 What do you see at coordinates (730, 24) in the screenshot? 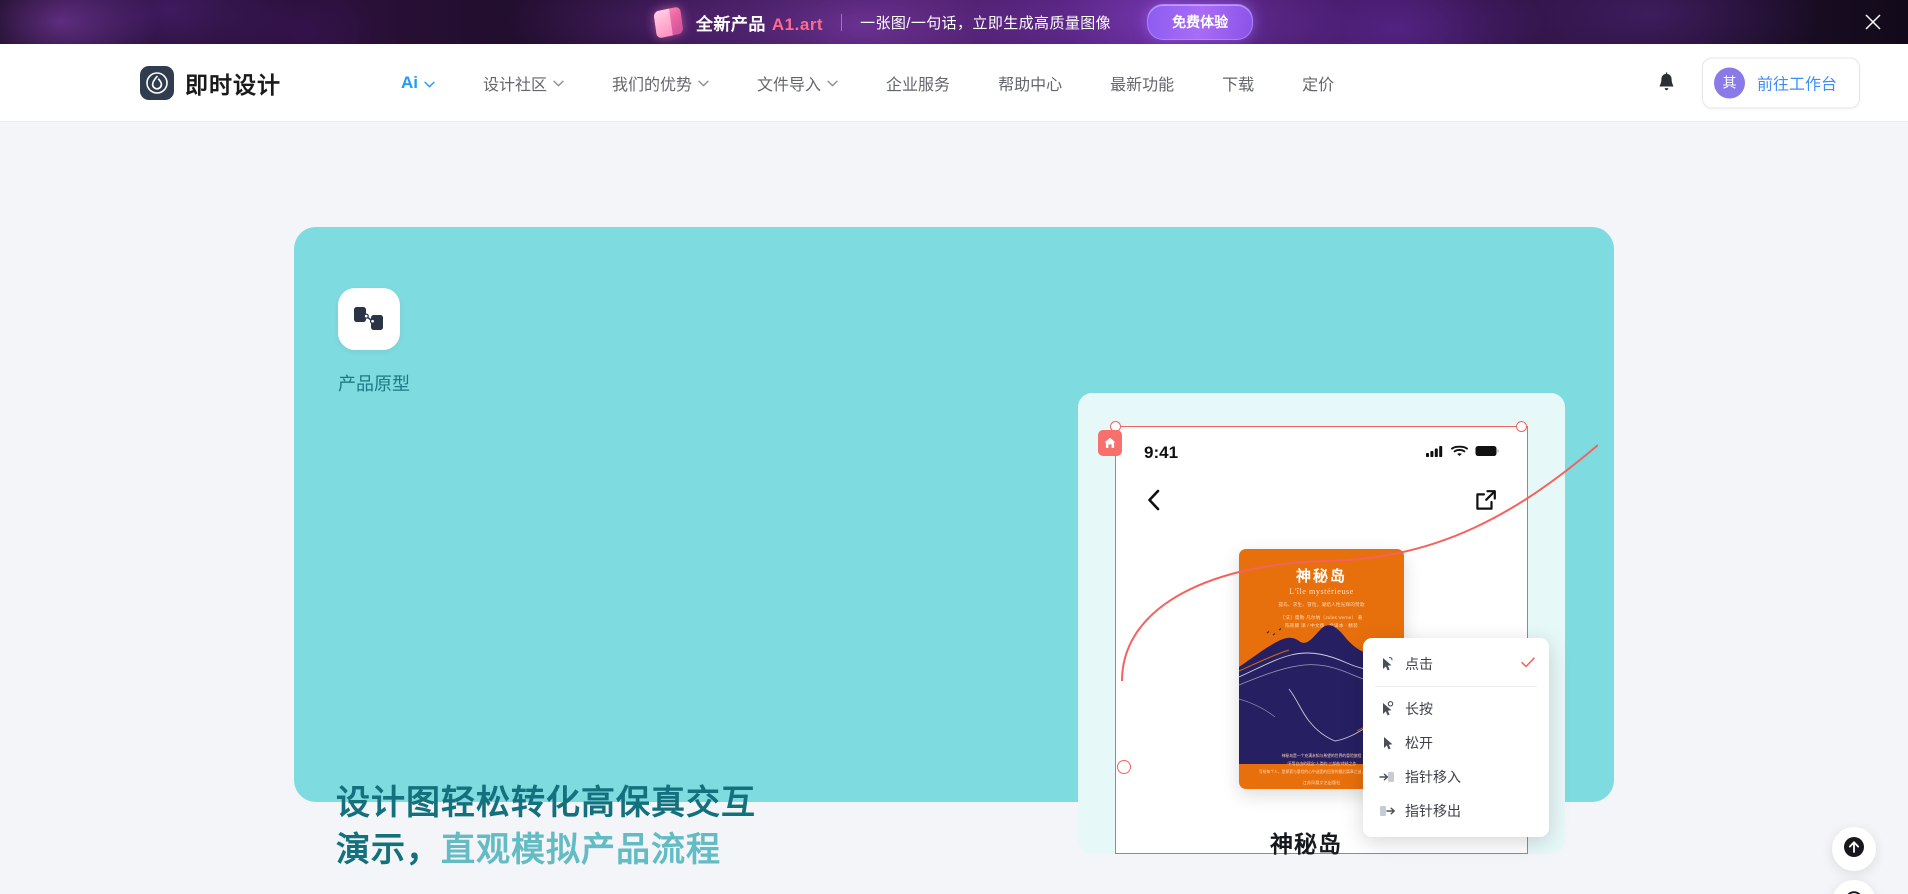
I see `promo-title-prefix: 全新产品` at bounding box center [730, 24].